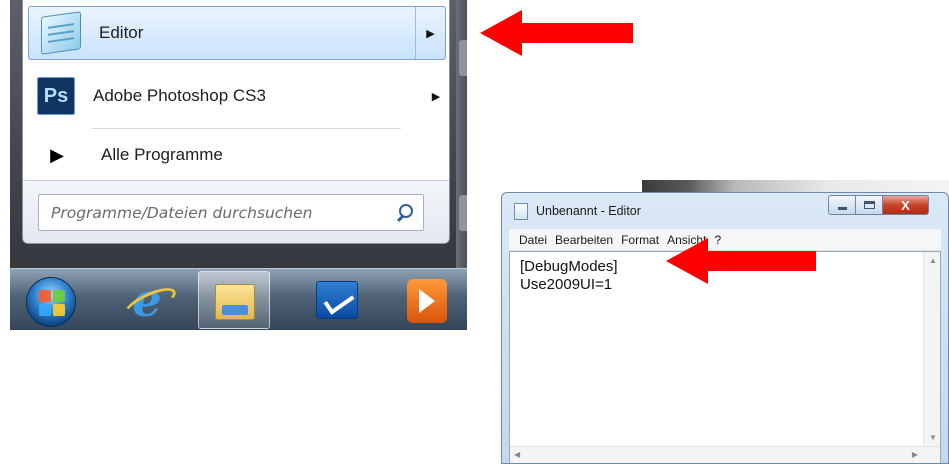 The image size is (949, 464). I want to click on notepad-titlebar: Unbenannt - Editor X, so click(725, 211).